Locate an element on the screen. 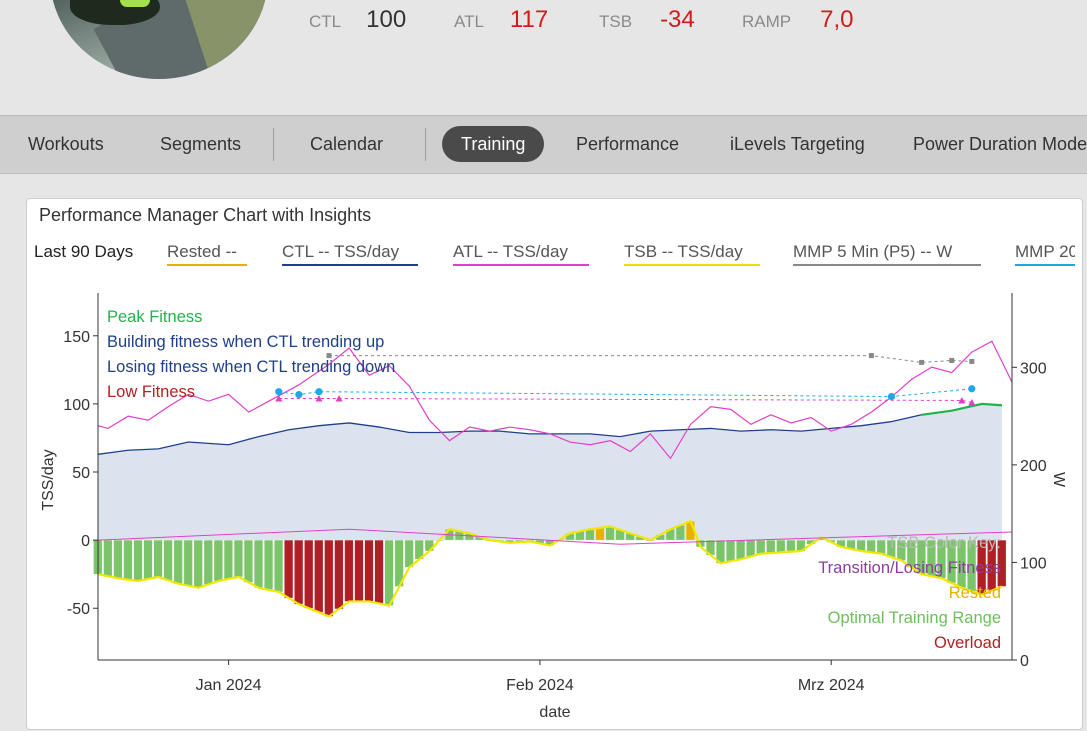 The image size is (1087, 731). mmp20-line is located at coordinates (625, 393).